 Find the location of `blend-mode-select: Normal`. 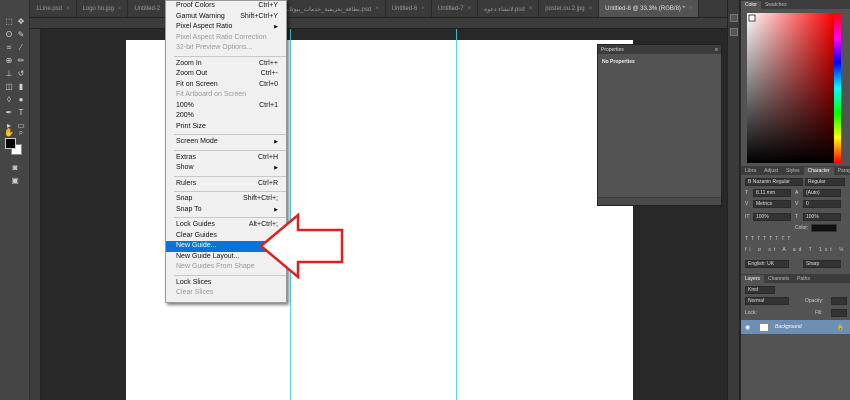

blend-mode-select: Normal is located at coordinates (767, 301).